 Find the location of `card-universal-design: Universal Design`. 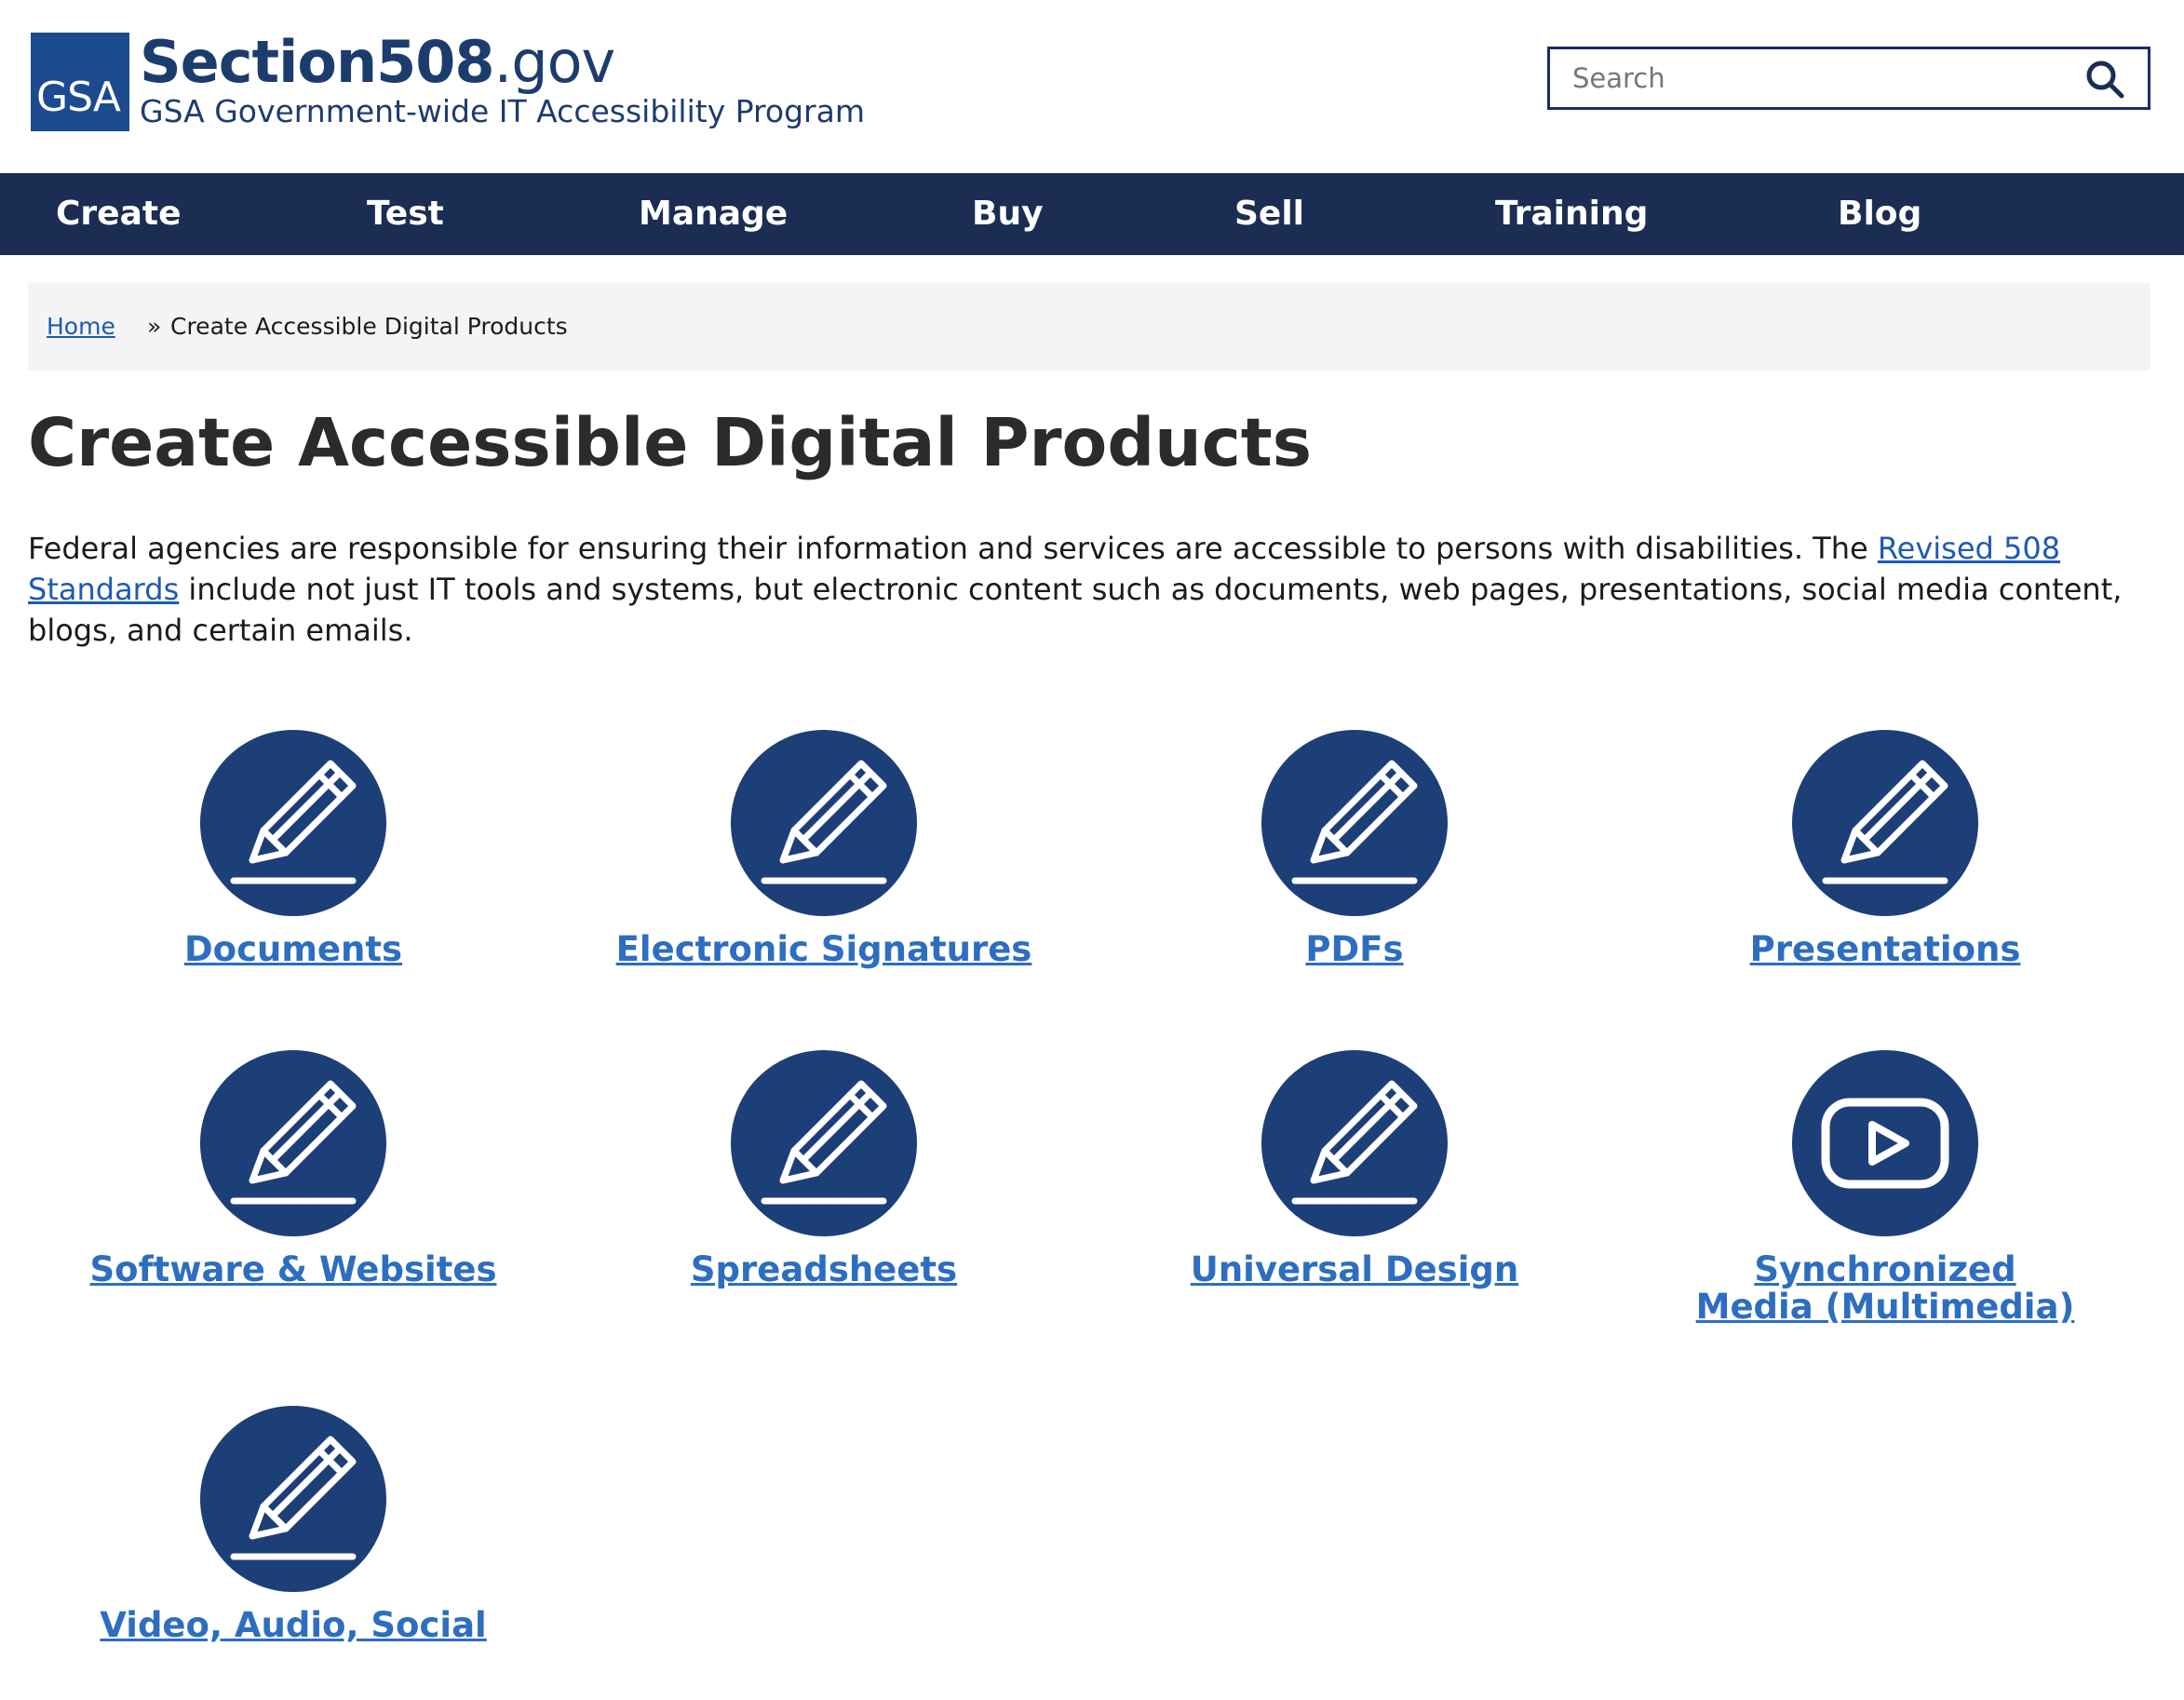

card-universal-design: Universal Design is located at coordinates (1354, 1169).